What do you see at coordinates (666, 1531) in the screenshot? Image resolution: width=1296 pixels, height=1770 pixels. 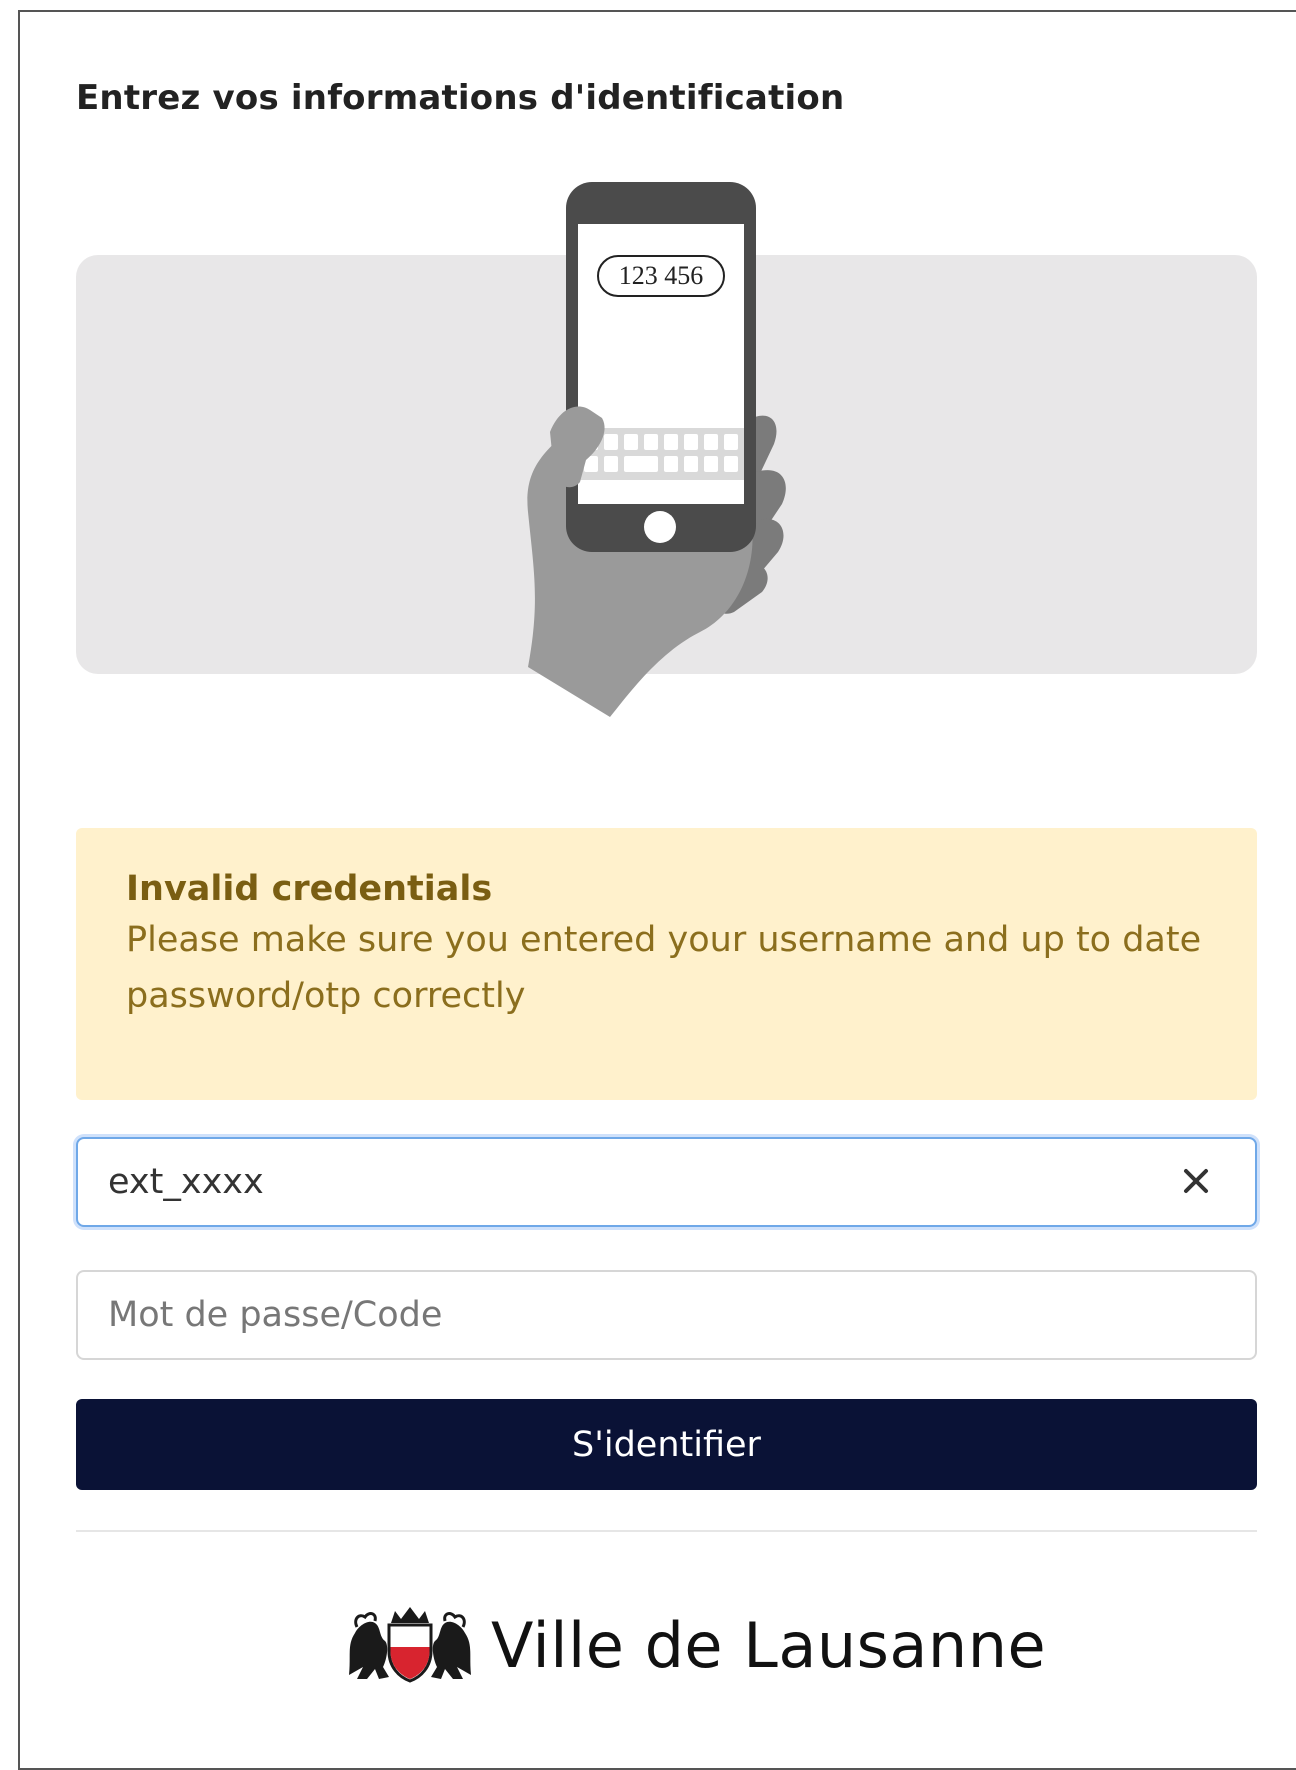 I see `divider` at bounding box center [666, 1531].